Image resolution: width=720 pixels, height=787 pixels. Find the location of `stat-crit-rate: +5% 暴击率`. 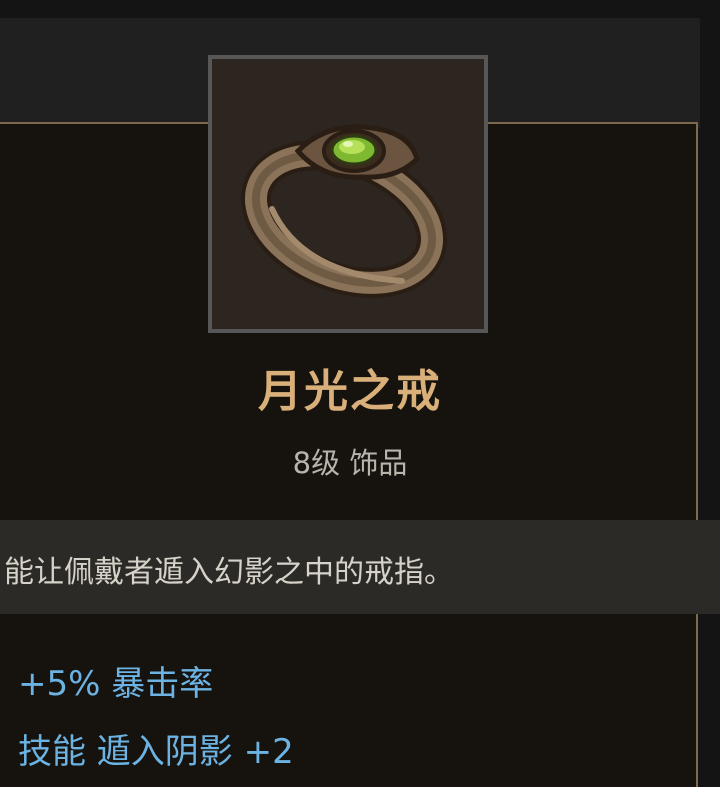

stat-crit-rate: +5% 暴击率 is located at coordinates (116, 684).